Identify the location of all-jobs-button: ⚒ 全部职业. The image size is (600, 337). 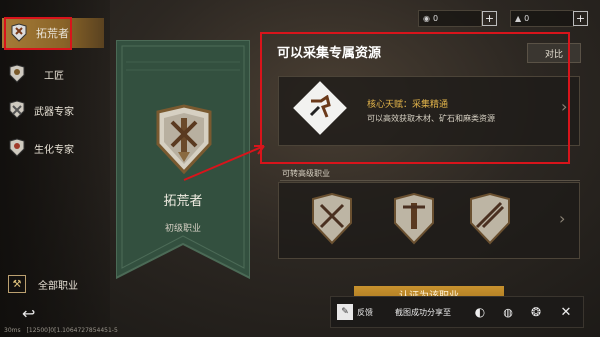
(43, 284).